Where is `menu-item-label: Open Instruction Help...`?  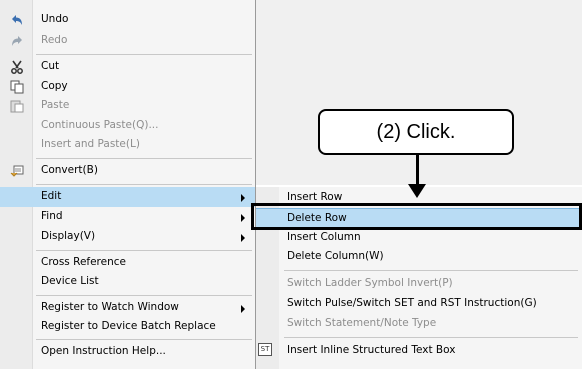
menu-item-label: Open Instruction Help... is located at coordinates (103, 351).